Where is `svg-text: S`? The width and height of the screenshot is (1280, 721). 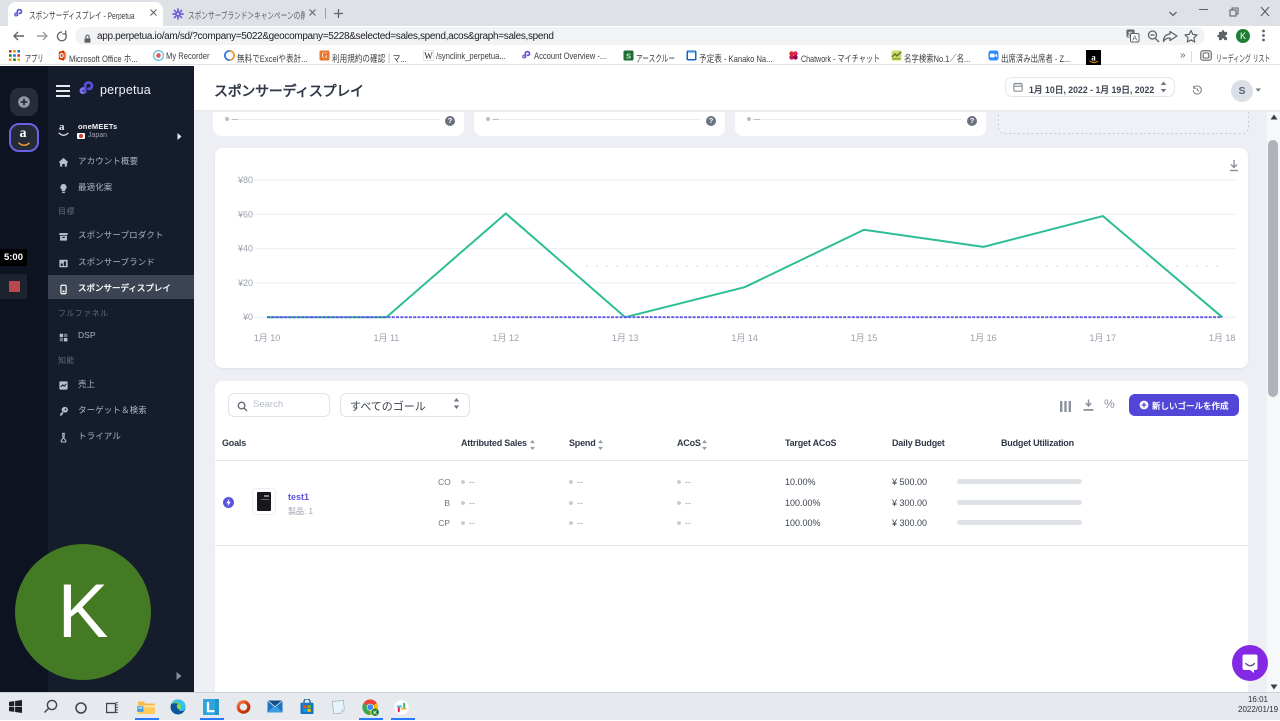 svg-text: S is located at coordinates (628, 55).